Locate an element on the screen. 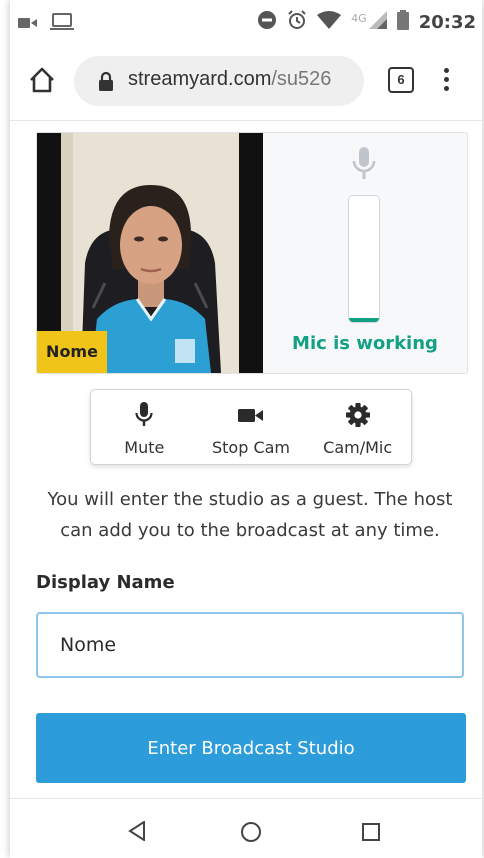 The height and width of the screenshot is (858, 484). mic-check-panel: Mic is working is located at coordinates (365, 253).